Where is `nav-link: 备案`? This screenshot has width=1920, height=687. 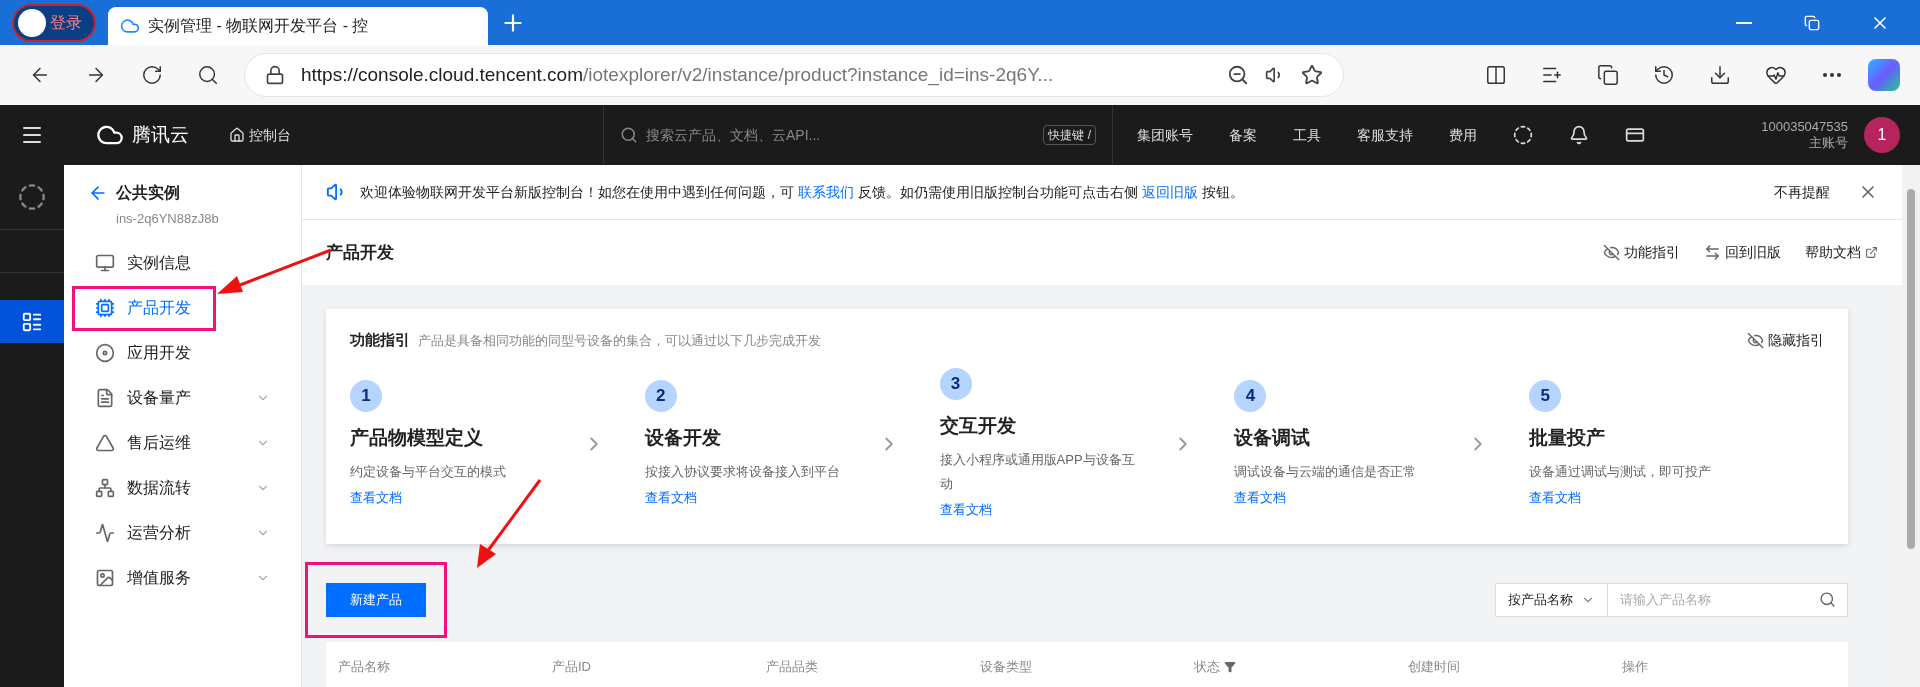
nav-link: 备案 is located at coordinates (1243, 135).